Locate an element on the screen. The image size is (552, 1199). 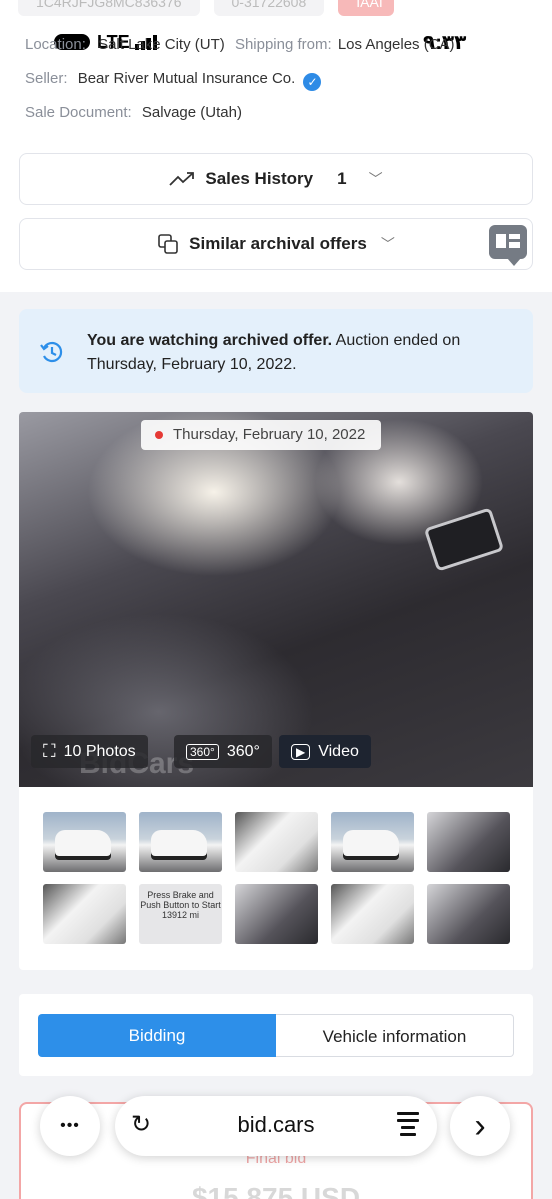
similar-offers-label: Similar archival offers is located at coordinates (278, 243).